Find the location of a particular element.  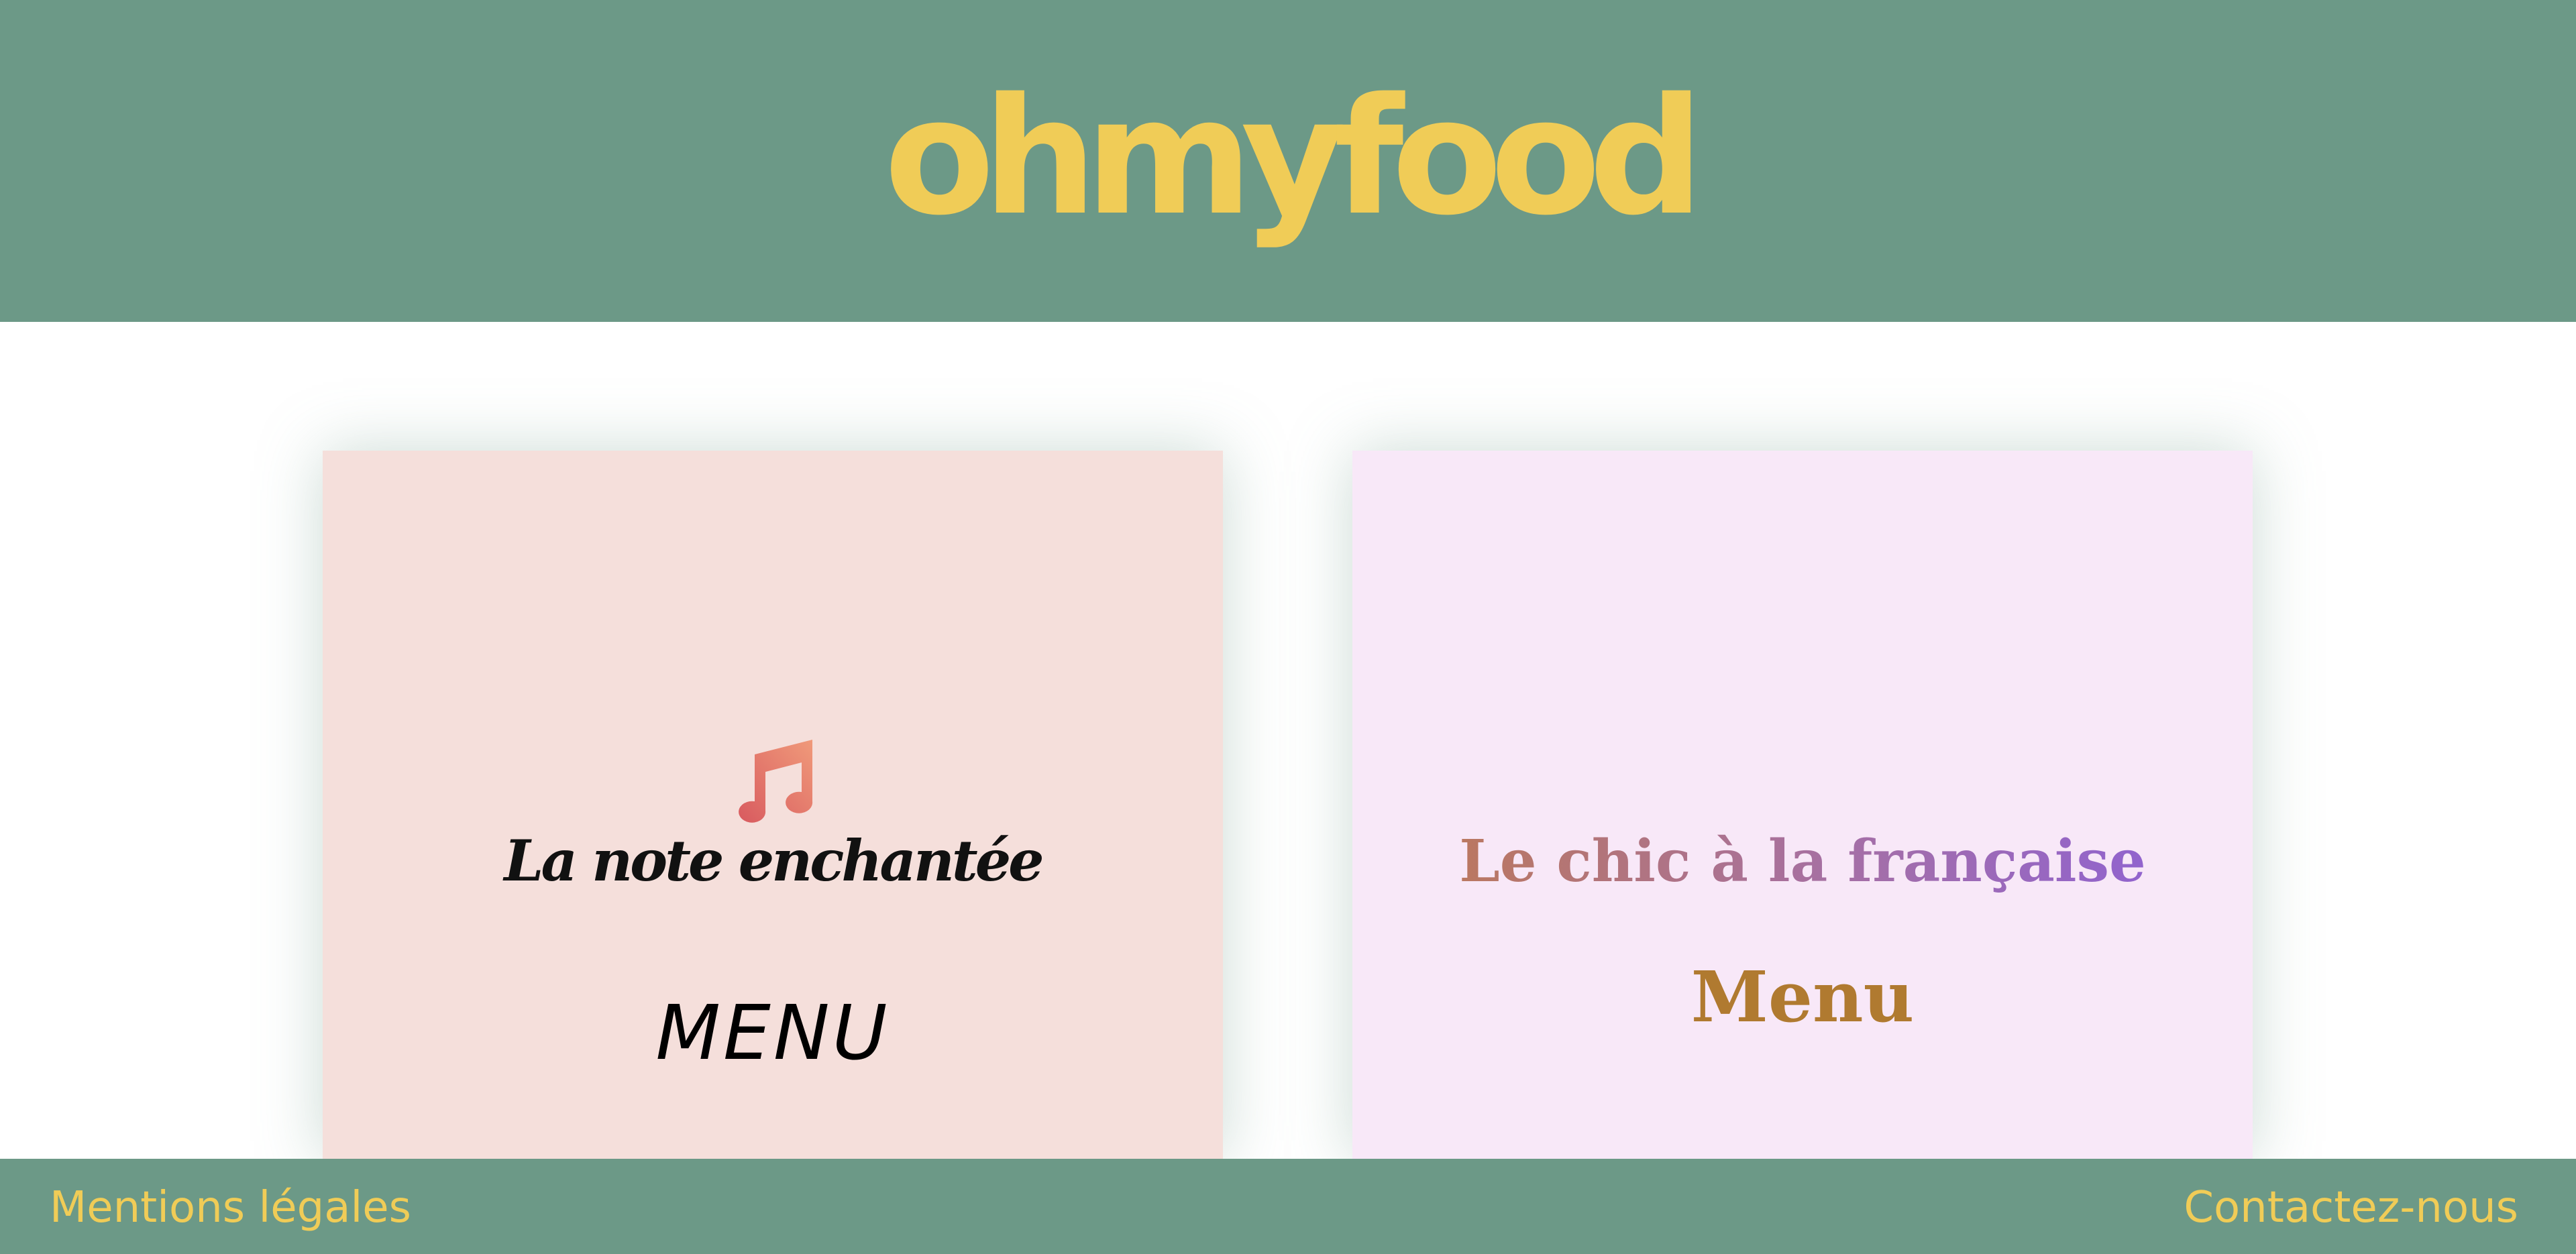

restaurant-title-la-note-enchantee: La note enchantée is located at coordinates (774, 861).